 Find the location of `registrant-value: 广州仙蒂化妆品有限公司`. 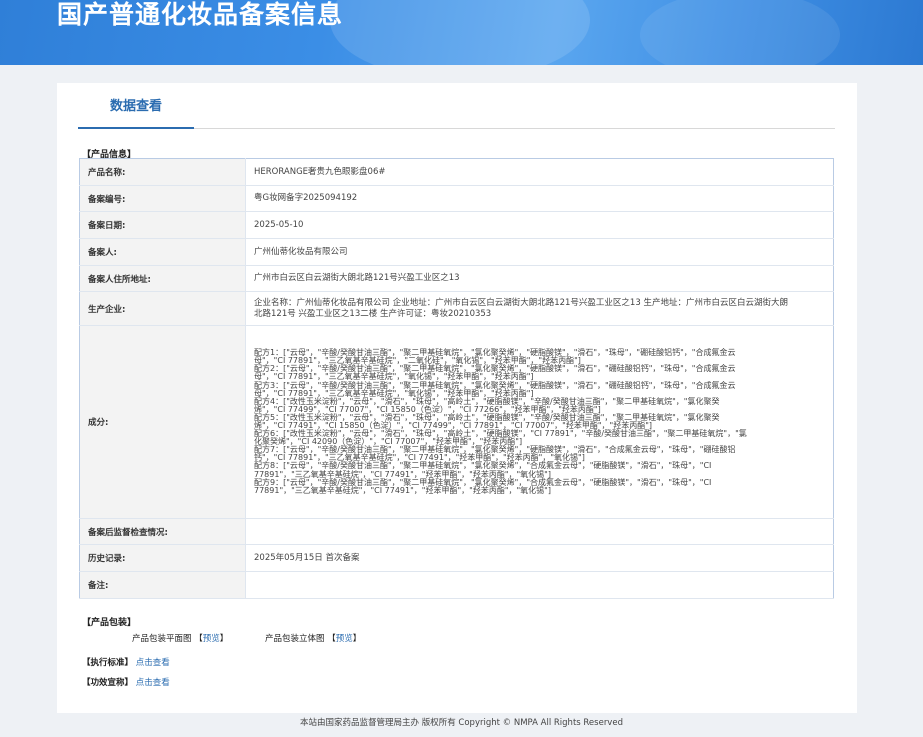

registrant-value: 广州仙蒂化妆品有限公司 is located at coordinates (539, 252).